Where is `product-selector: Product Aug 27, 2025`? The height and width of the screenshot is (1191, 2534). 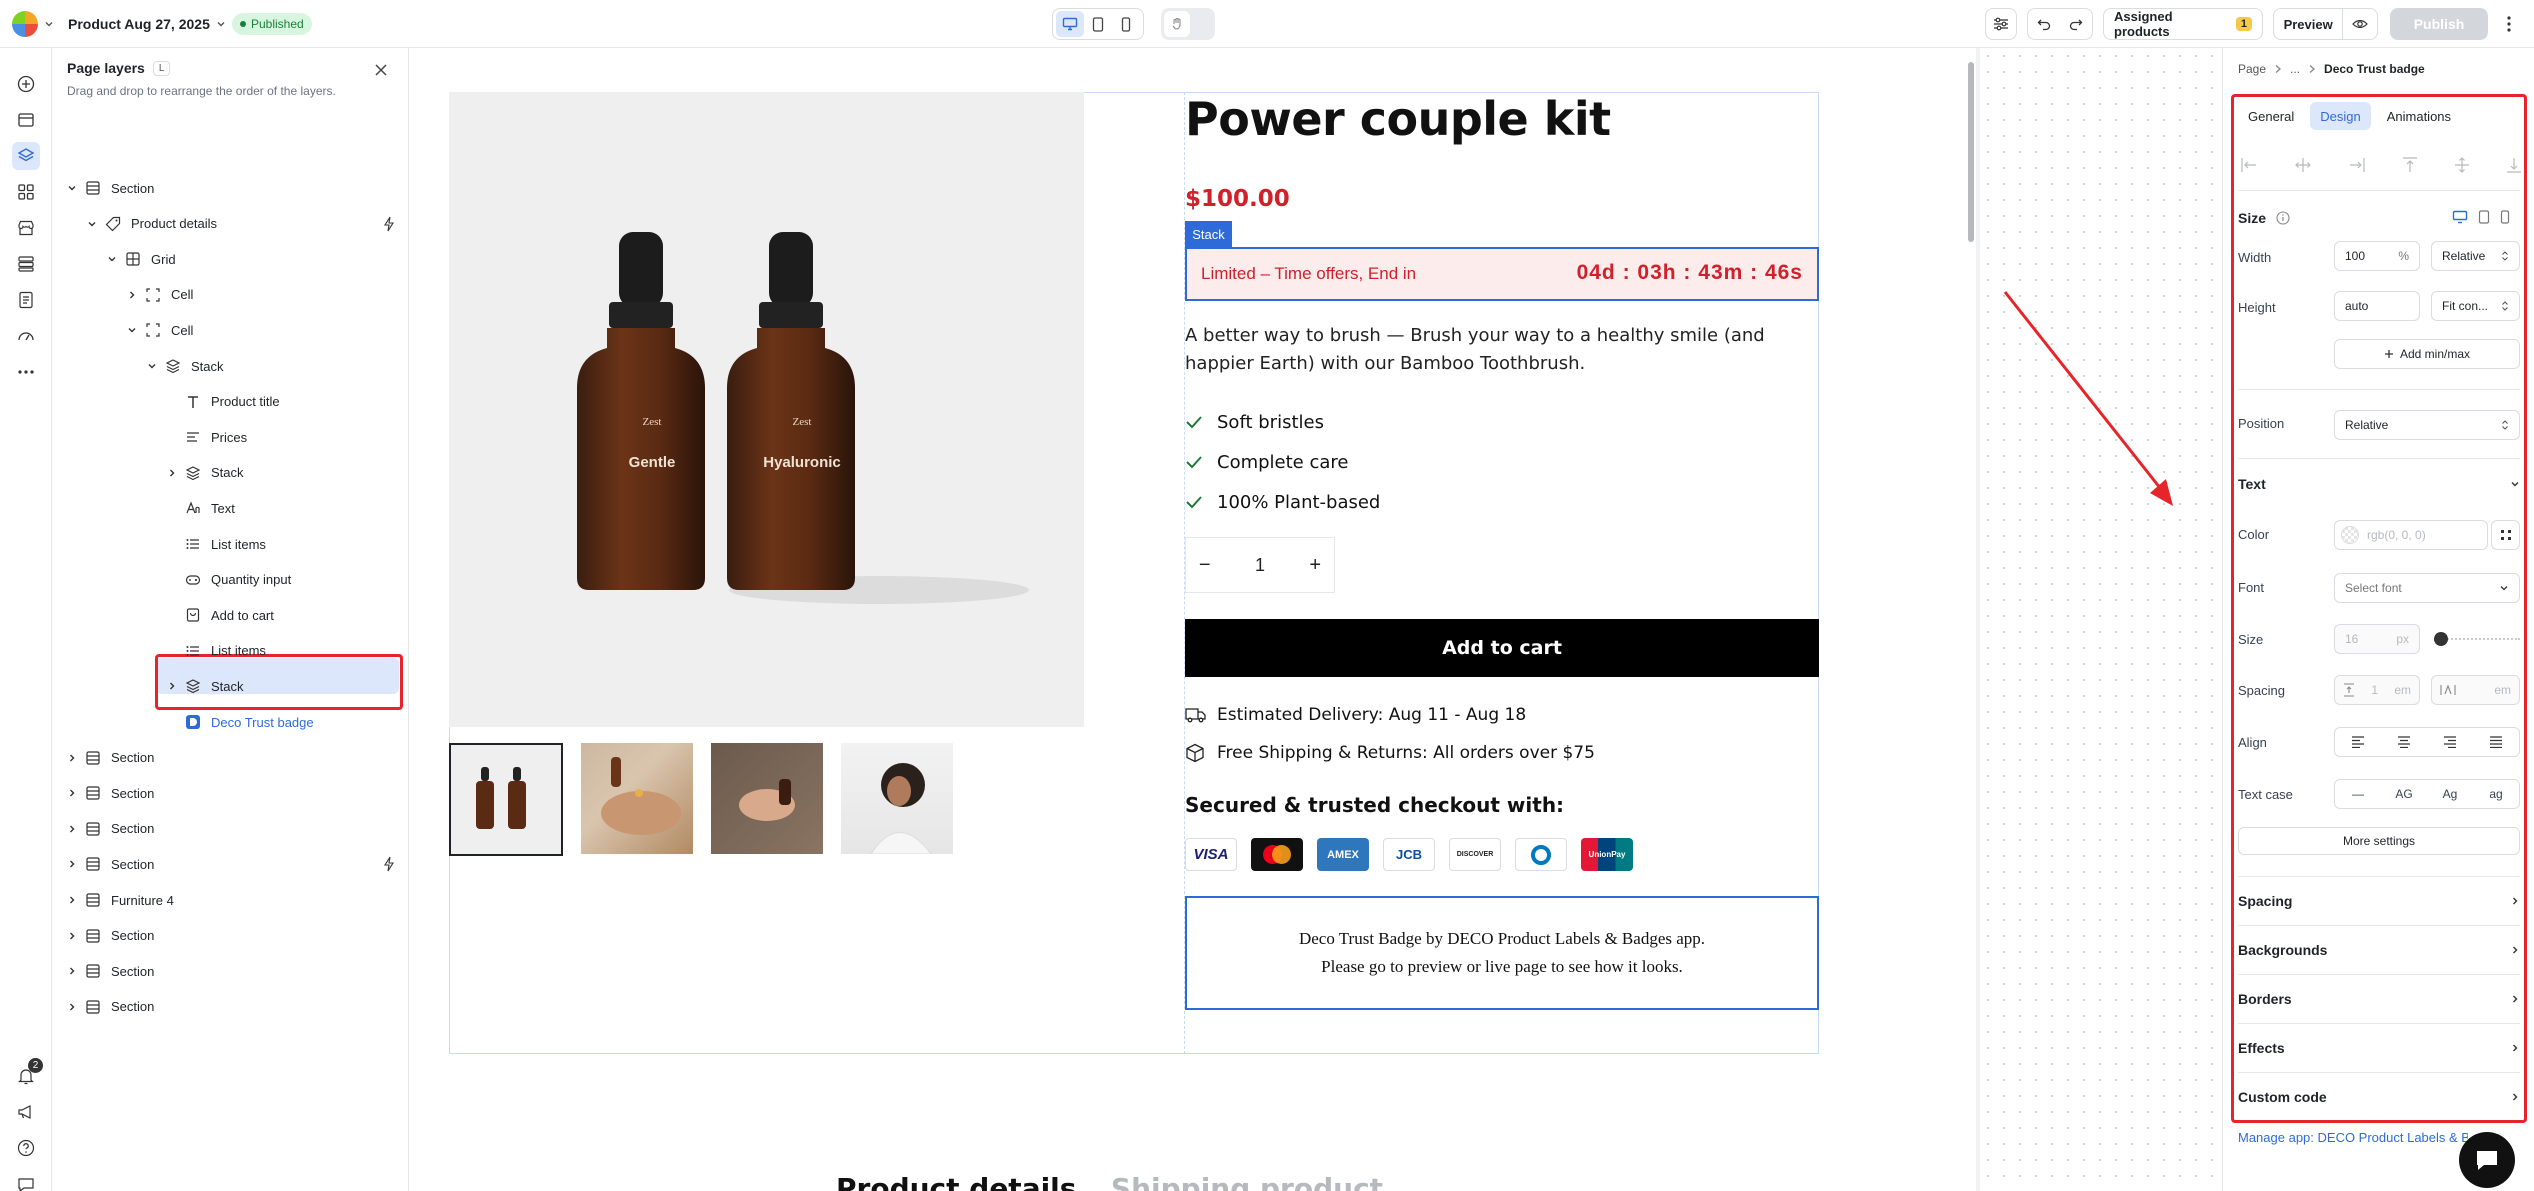
product-selector: Product Aug 27, 2025 is located at coordinates (147, 24).